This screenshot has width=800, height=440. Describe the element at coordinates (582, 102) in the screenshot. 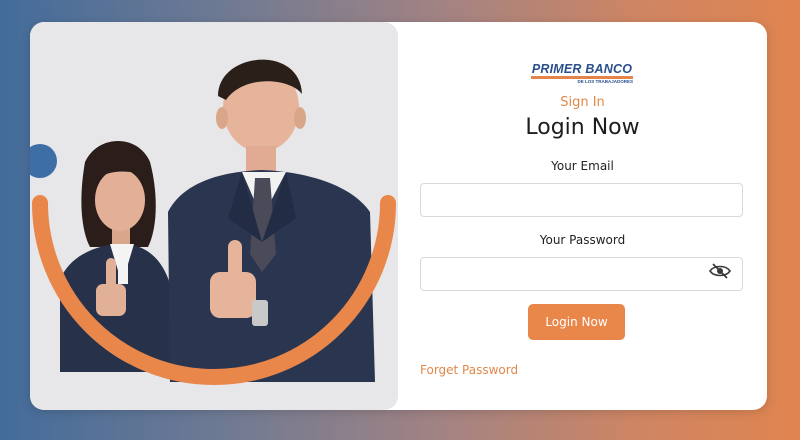

I see `sign-in-kicker: Sign In` at that location.